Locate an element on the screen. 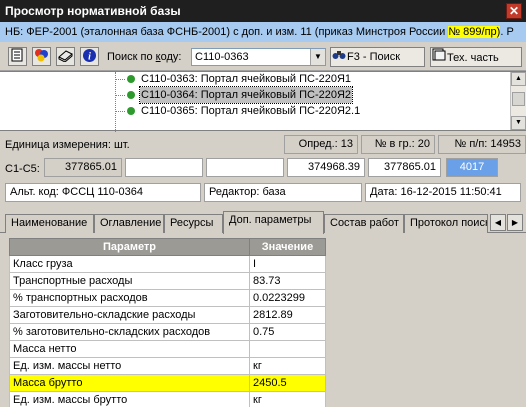 This screenshot has height=407, width=526. binoculars-icon is located at coordinates (339, 57).